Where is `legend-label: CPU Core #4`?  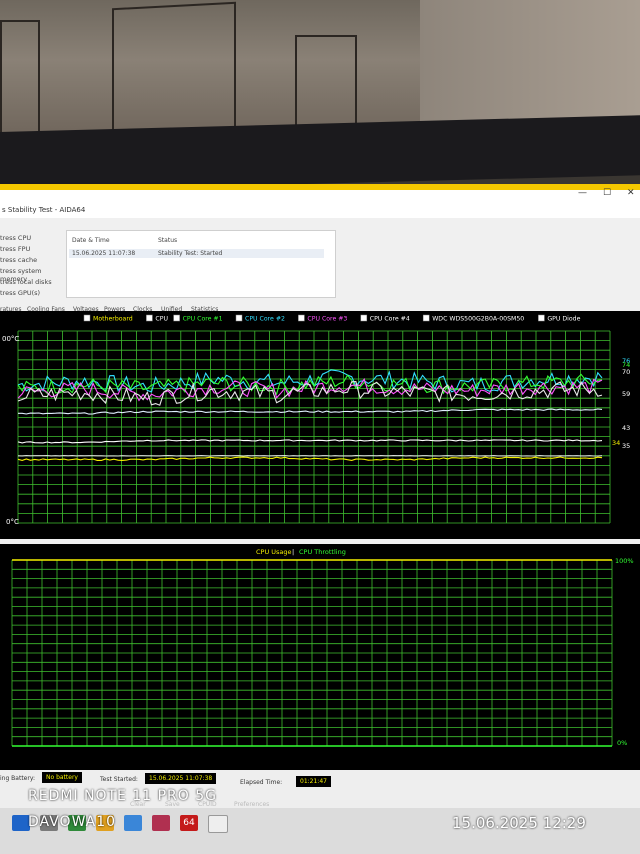 legend-label: CPU Core #4 is located at coordinates (390, 319).